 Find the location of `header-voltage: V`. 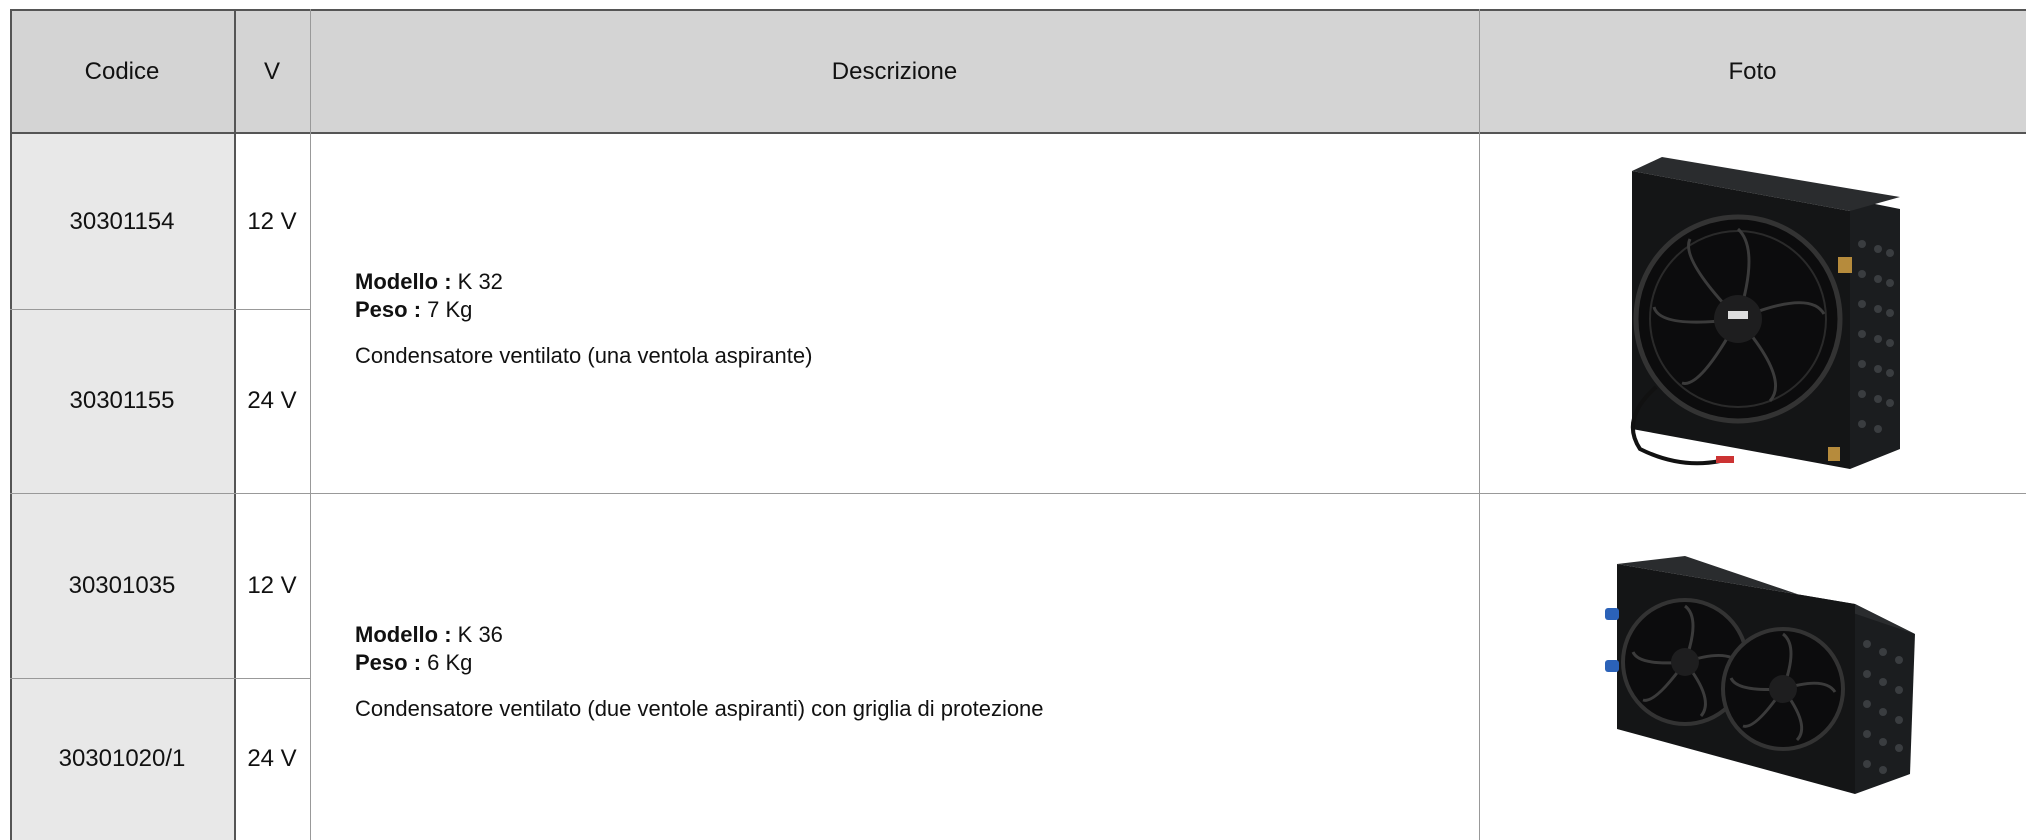

header-voltage: V is located at coordinates (272, 71).